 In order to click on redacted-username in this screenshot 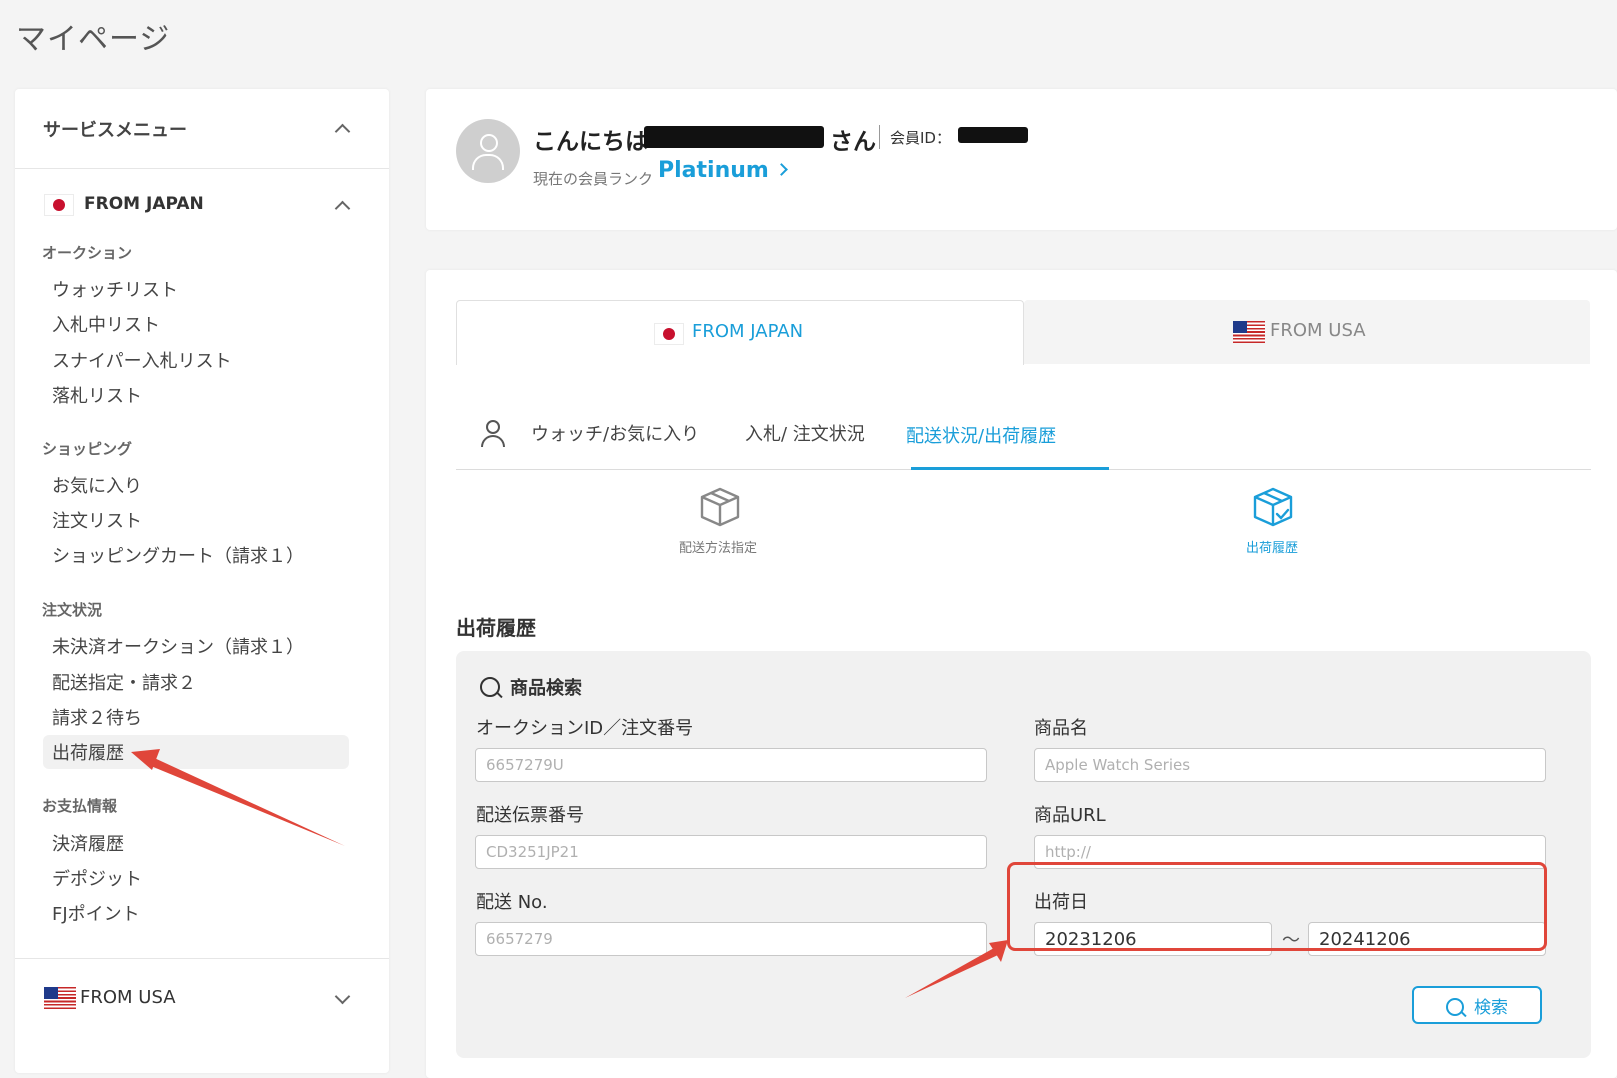, I will do `click(734, 137)`.